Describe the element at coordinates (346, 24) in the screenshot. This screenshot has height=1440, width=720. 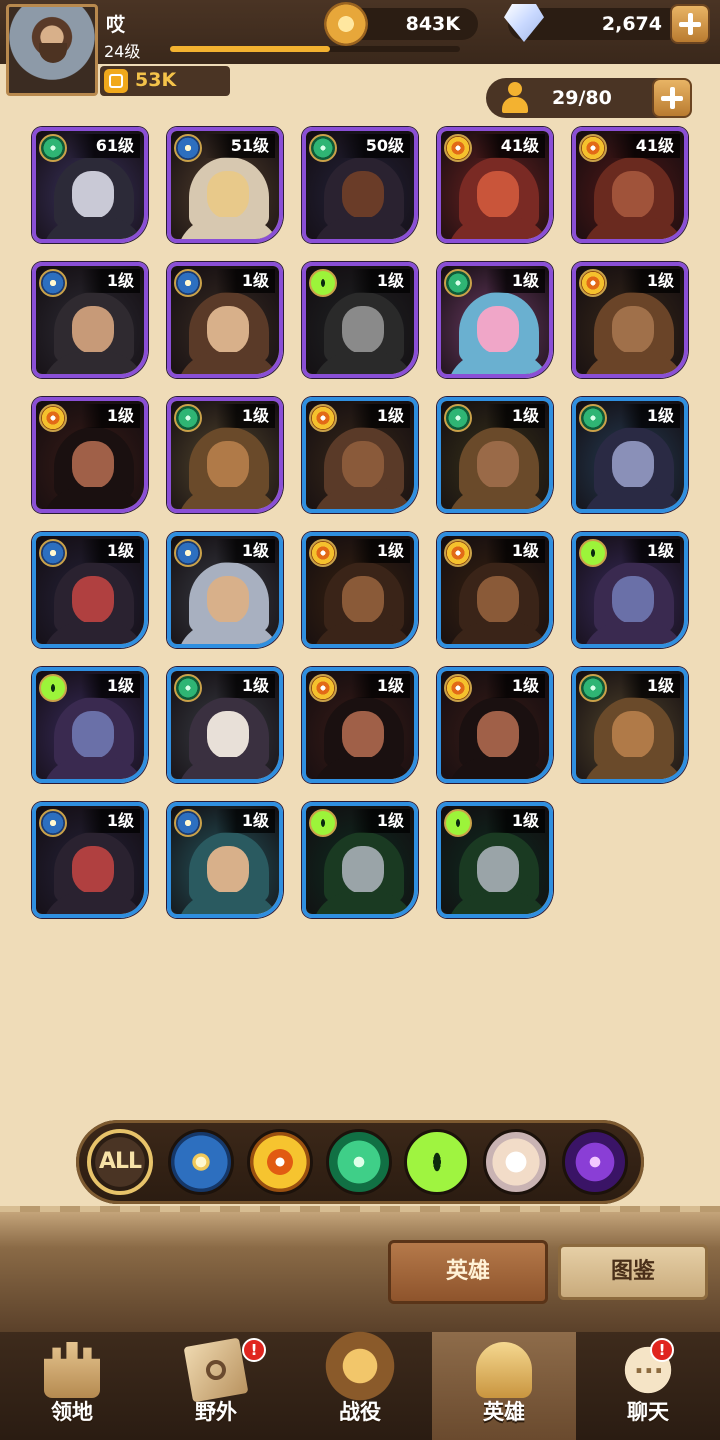
I see `gold-coin-icon` at that location.